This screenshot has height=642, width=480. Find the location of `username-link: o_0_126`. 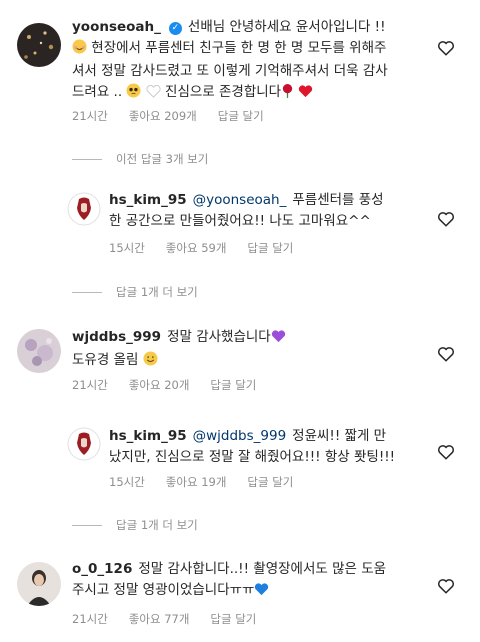

username-link: o_0_126 is located at coordinates (102, 569).